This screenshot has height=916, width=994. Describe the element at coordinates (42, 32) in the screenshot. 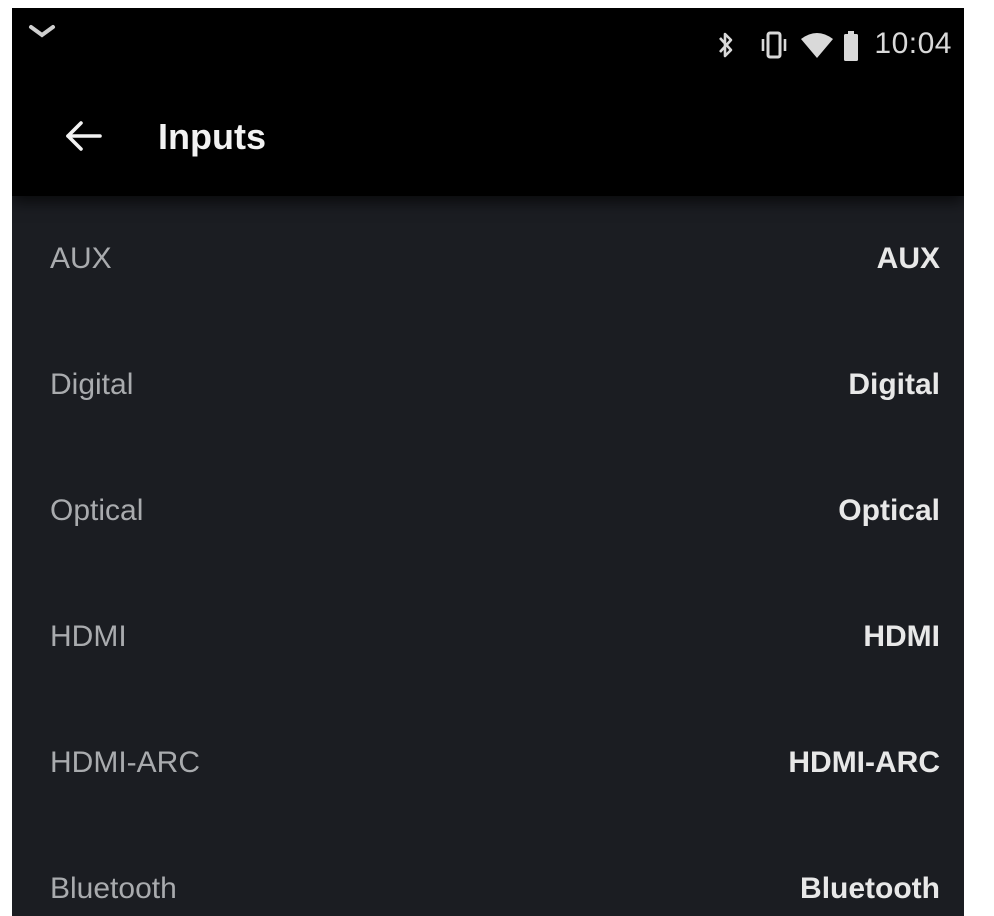

I see `notification-chevron-icon` at that location.